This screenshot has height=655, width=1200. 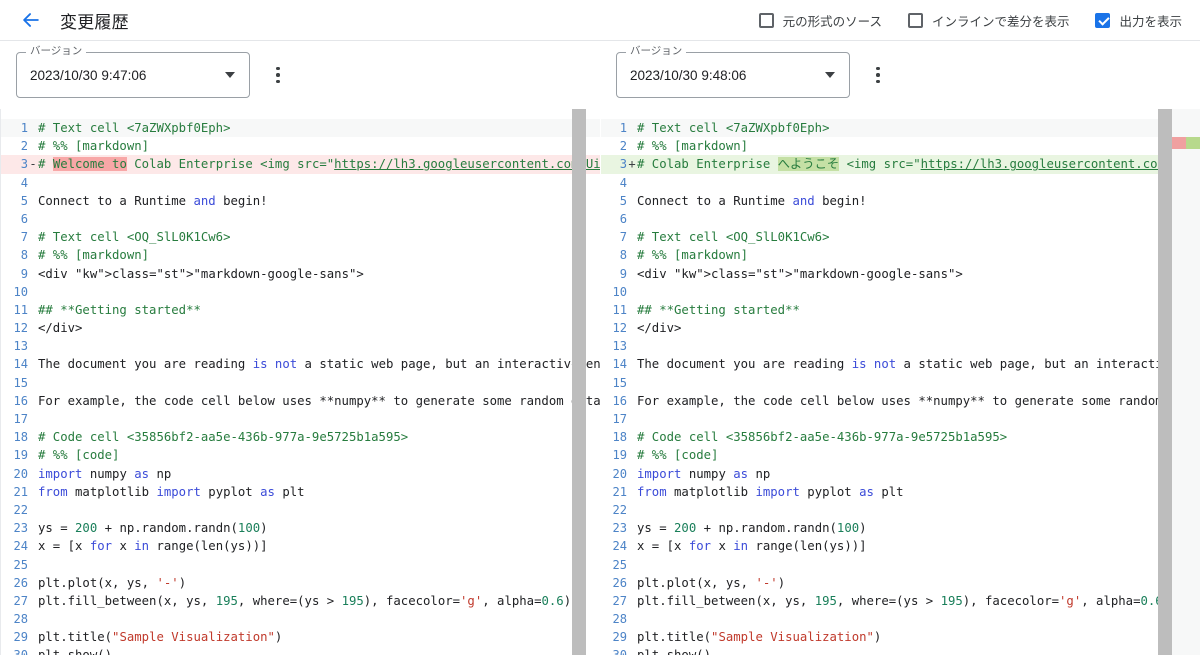 What do you see at coordinates (300, 183) in the screenshot?
I see `diff-line: 4` at bounding box center [300, 183].